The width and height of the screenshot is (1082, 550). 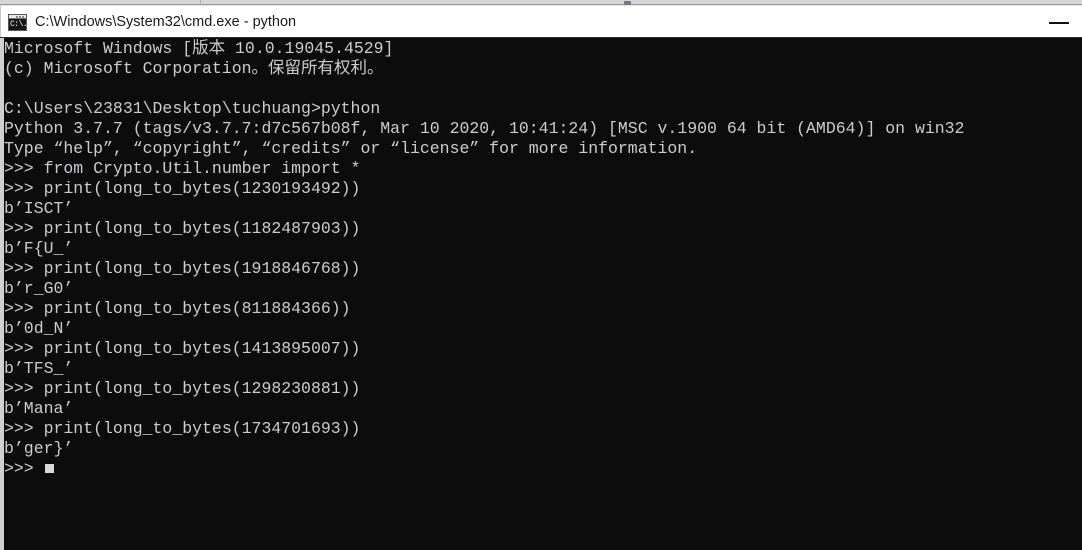 What do you see at coordinates (182, 188) in the screenshot?
I see `console-line: >>> print(long_to_bytes(1230193492))` at bounding box center [182, 188].